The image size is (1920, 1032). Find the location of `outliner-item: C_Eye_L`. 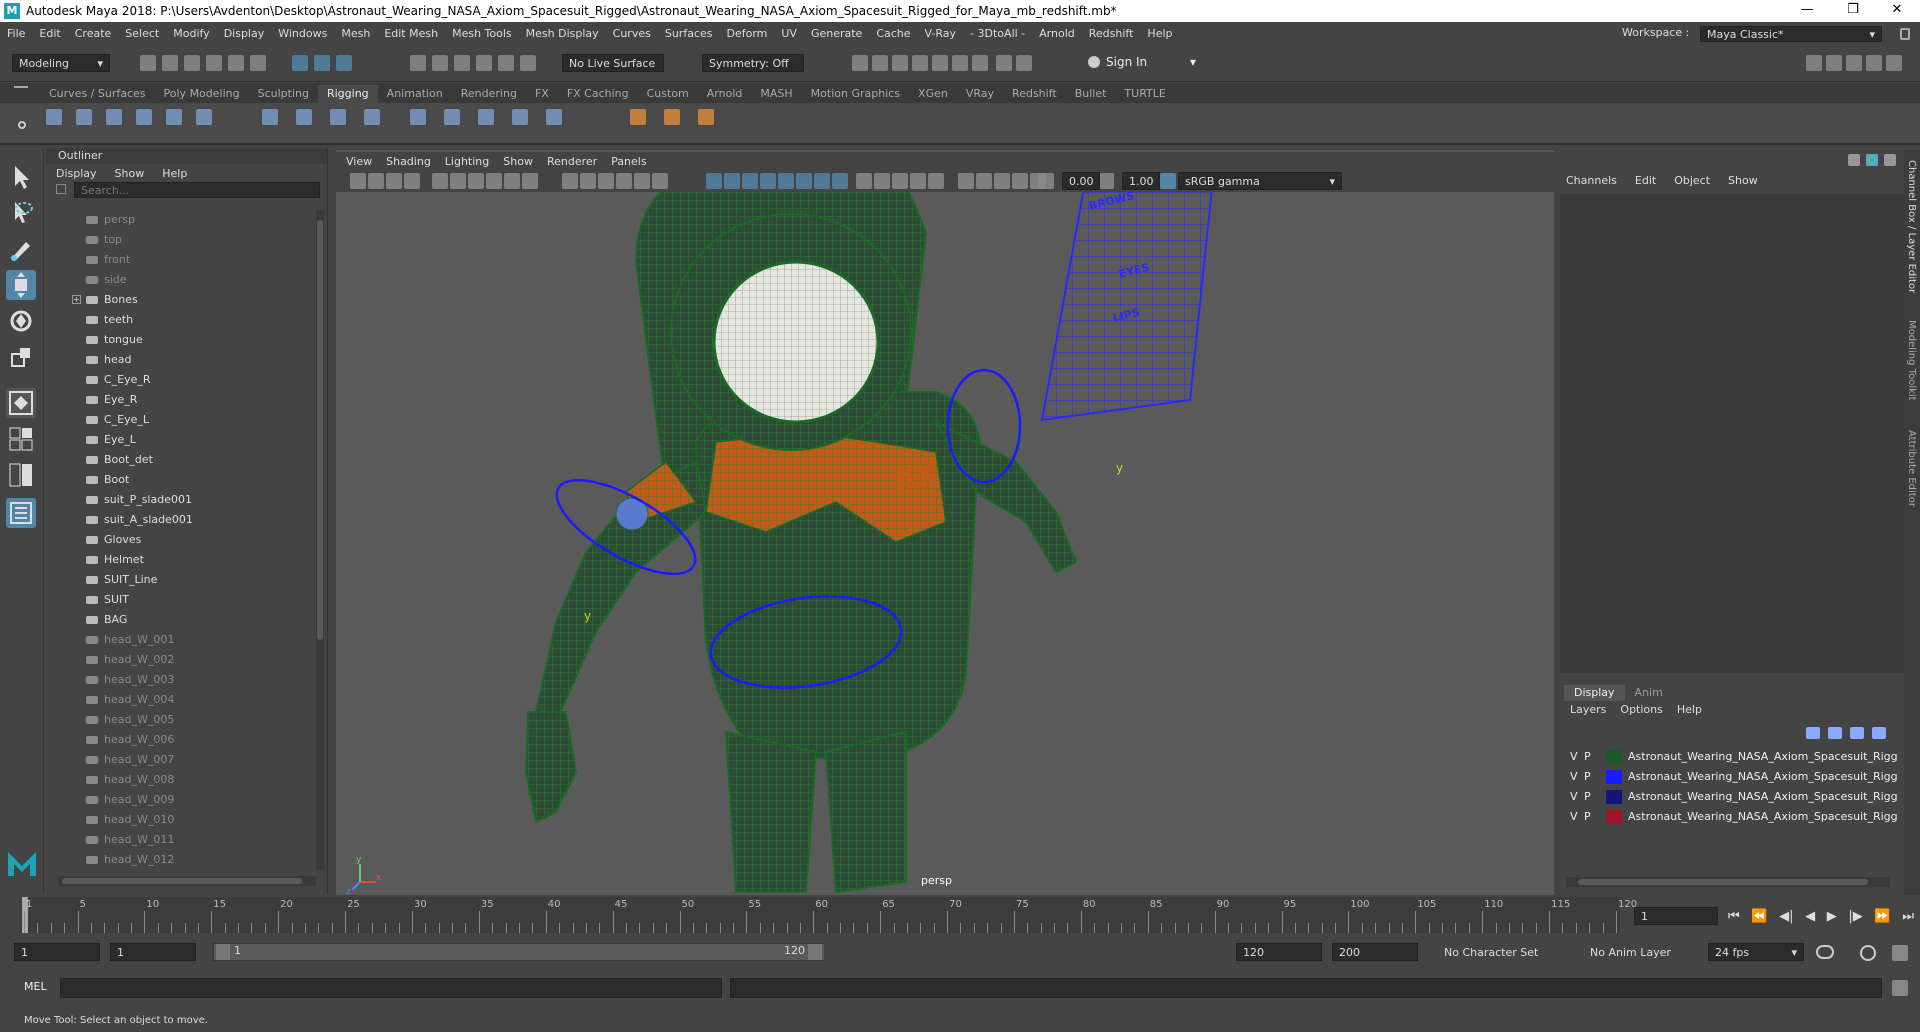

outliner-item: C_Eye_L is located at coordinates (181, 420).